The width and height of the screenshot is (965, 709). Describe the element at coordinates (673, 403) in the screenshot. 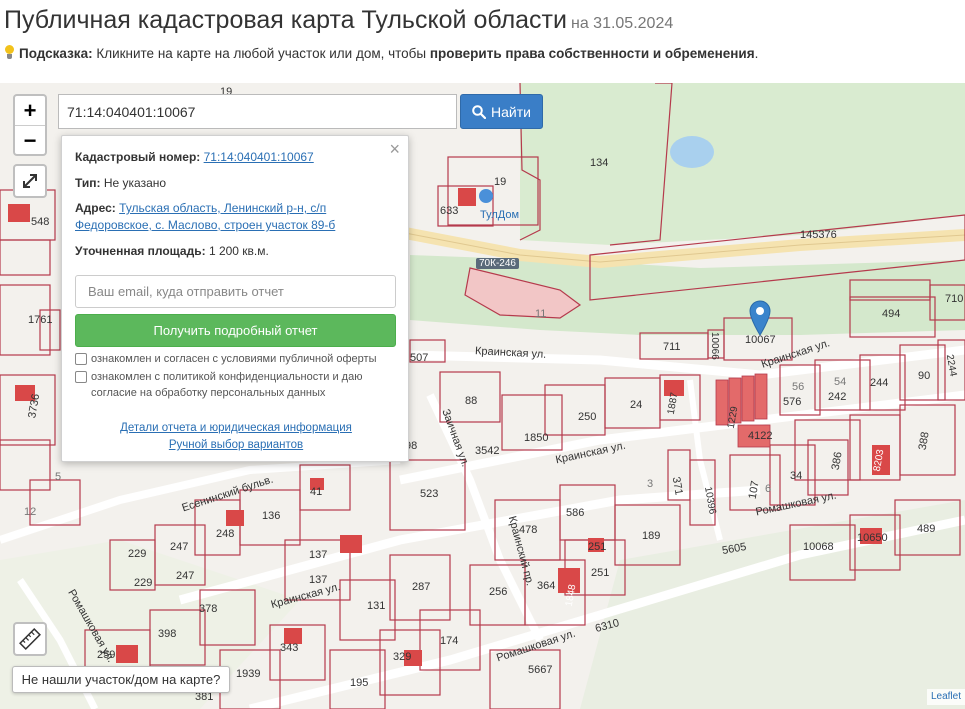

I see `parcel-label: 1887` at that location.